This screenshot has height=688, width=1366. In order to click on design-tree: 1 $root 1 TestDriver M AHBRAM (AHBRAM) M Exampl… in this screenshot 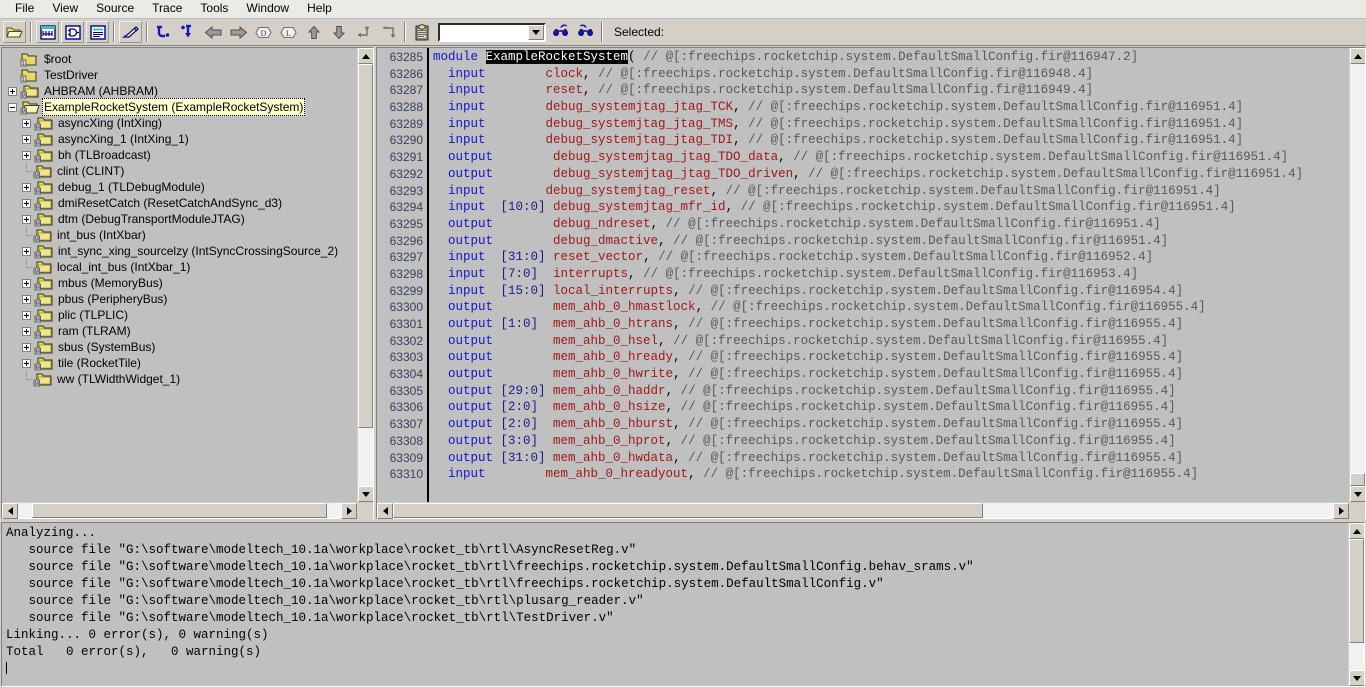, I will do `click(179, 217)`.